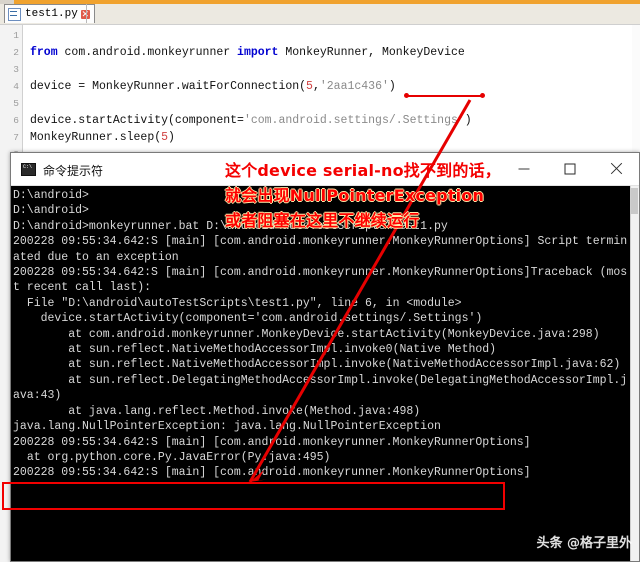 Image resolution: width=640 pixels, height=562 pixels. I want to click on line-number: 4, so click(16, 86).